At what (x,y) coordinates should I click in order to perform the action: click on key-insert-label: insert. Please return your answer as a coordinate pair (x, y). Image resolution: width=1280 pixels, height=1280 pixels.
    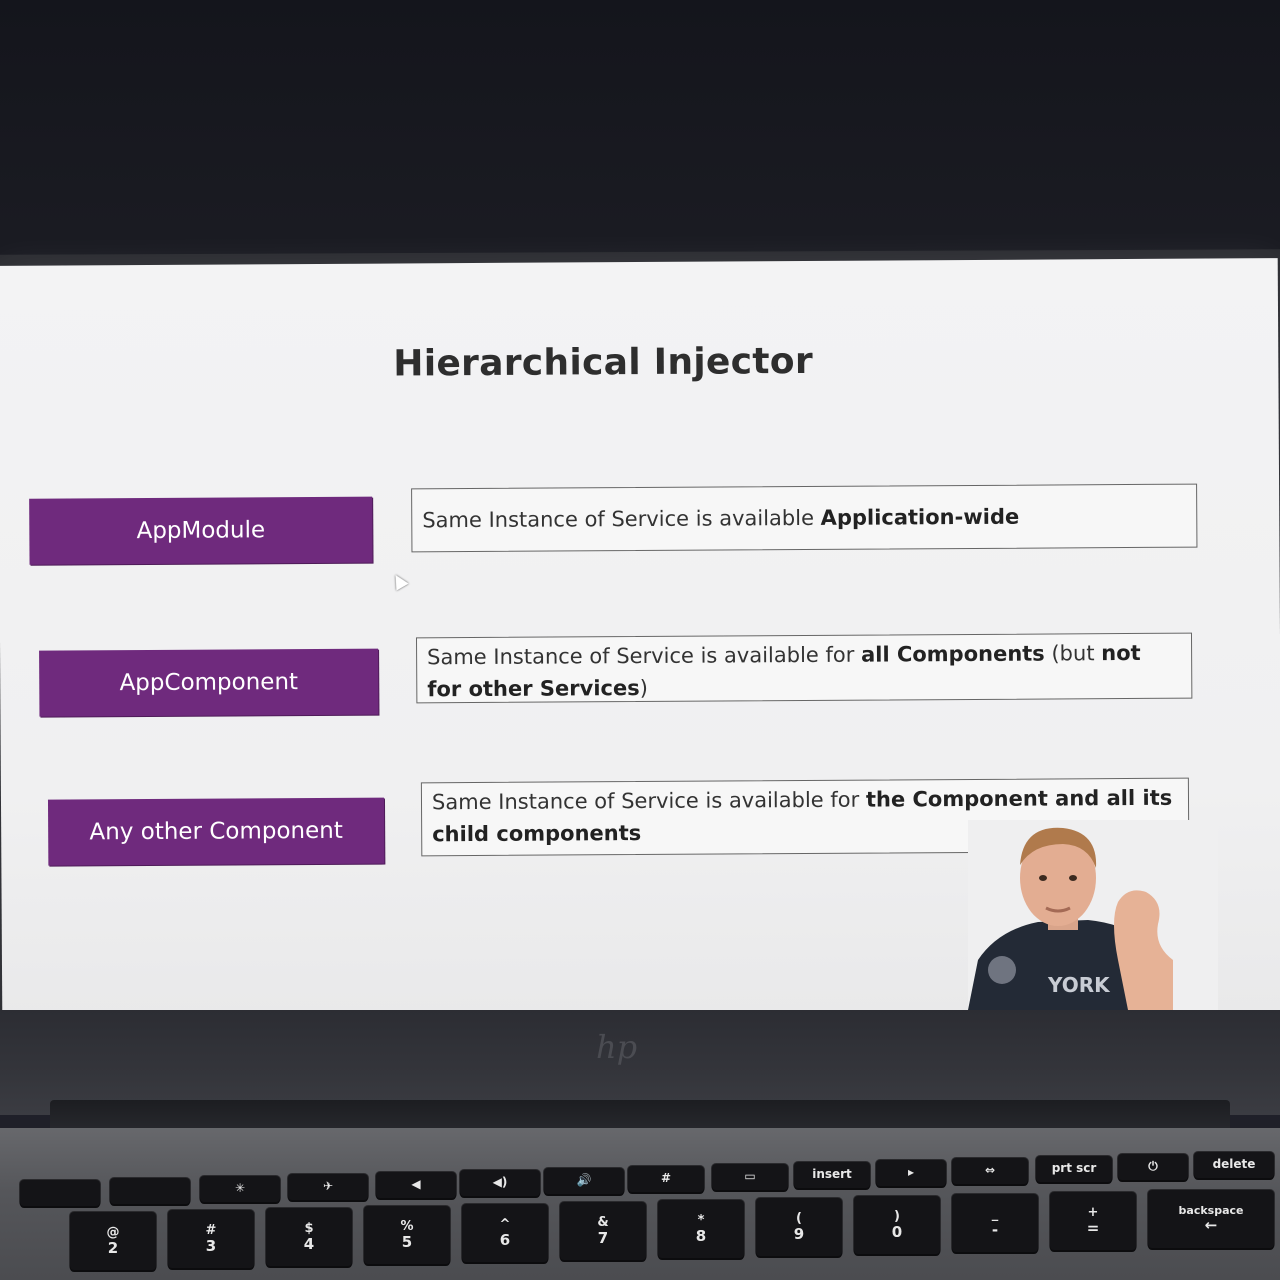
    Looking at the image, I should click on (832, 1174).